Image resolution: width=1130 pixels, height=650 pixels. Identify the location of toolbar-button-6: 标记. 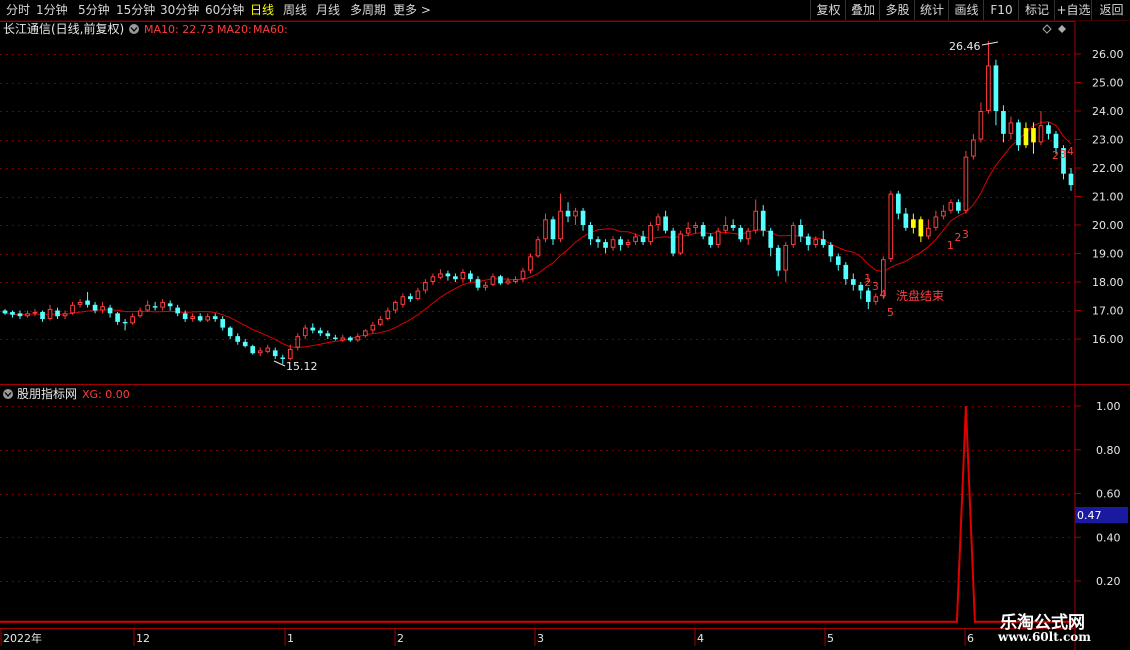
(1036, 10).